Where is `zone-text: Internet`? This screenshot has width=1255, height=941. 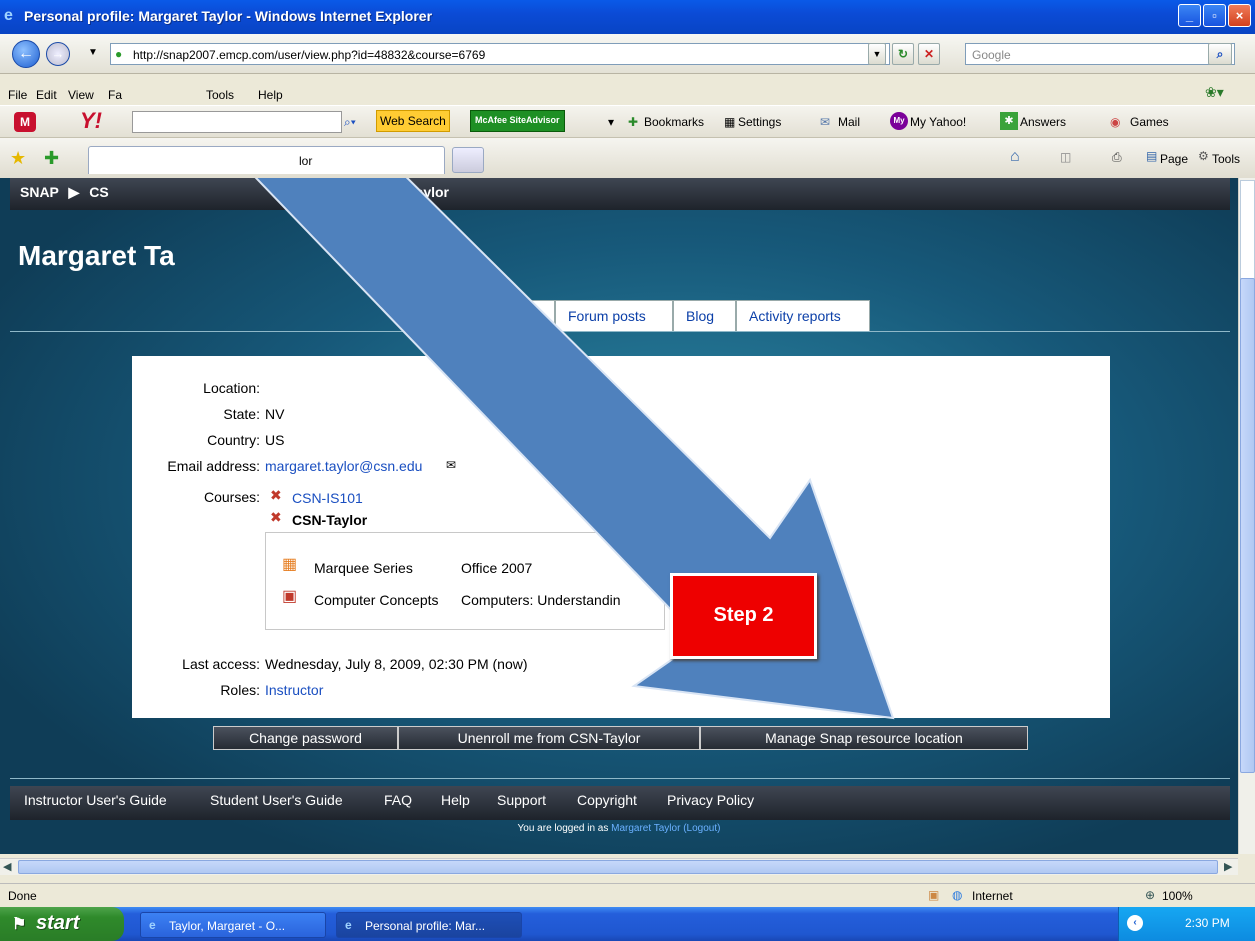 zone-text: Internet is located at coordinates (992, 896).